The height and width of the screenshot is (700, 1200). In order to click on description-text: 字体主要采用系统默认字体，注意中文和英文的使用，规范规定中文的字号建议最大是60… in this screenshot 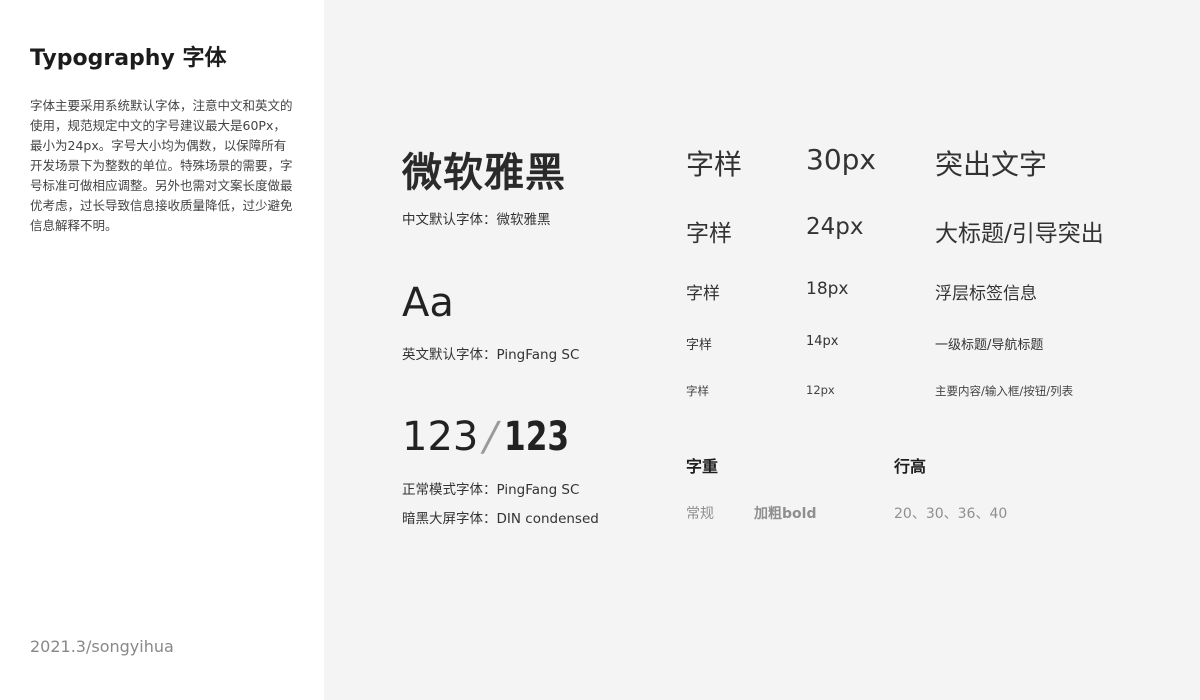, I will do `click(161, 165)`.